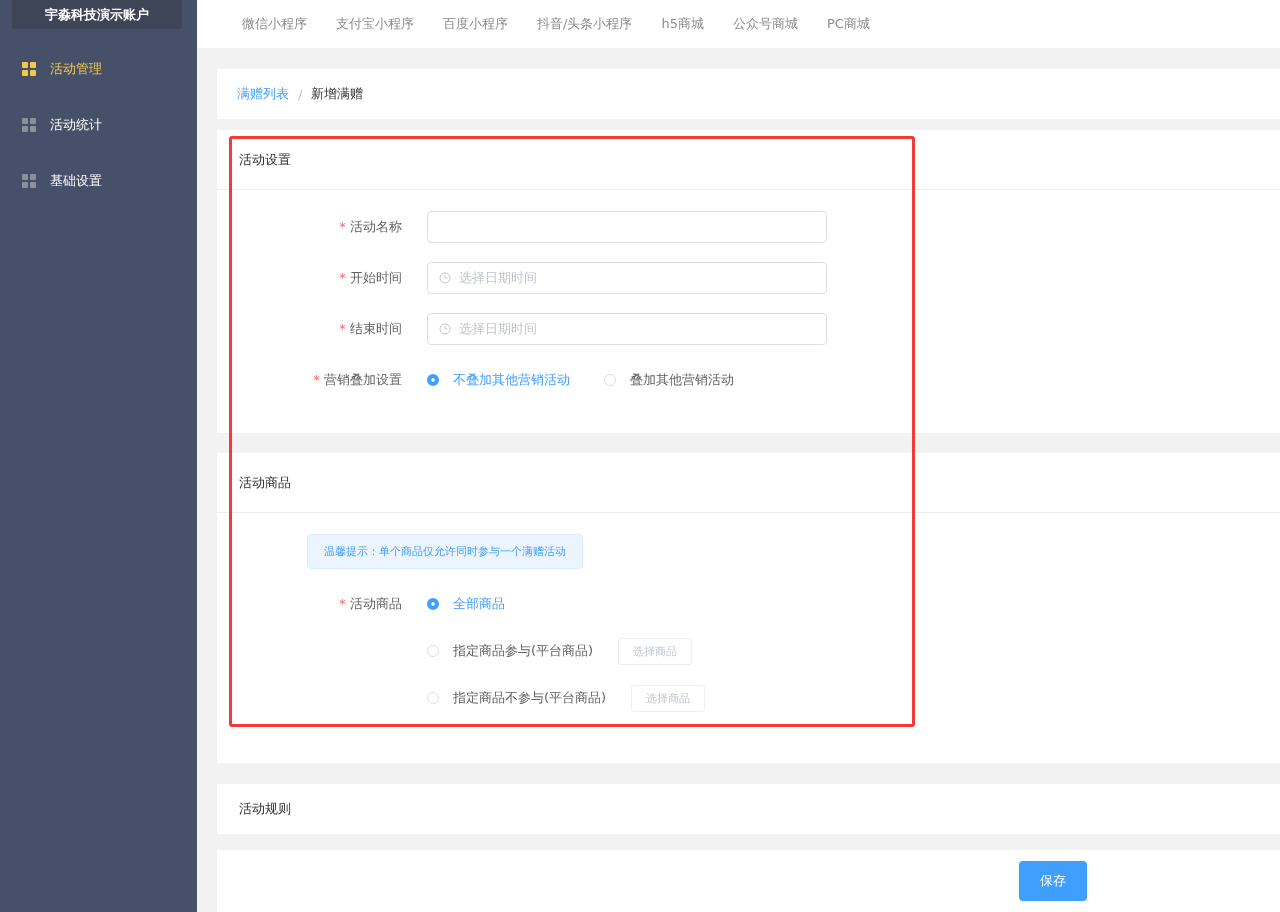 Image resolution: width=1280 pixels, height=912 pixels. I want to click on sidebar-item: 活动统计, so click(98, 125).